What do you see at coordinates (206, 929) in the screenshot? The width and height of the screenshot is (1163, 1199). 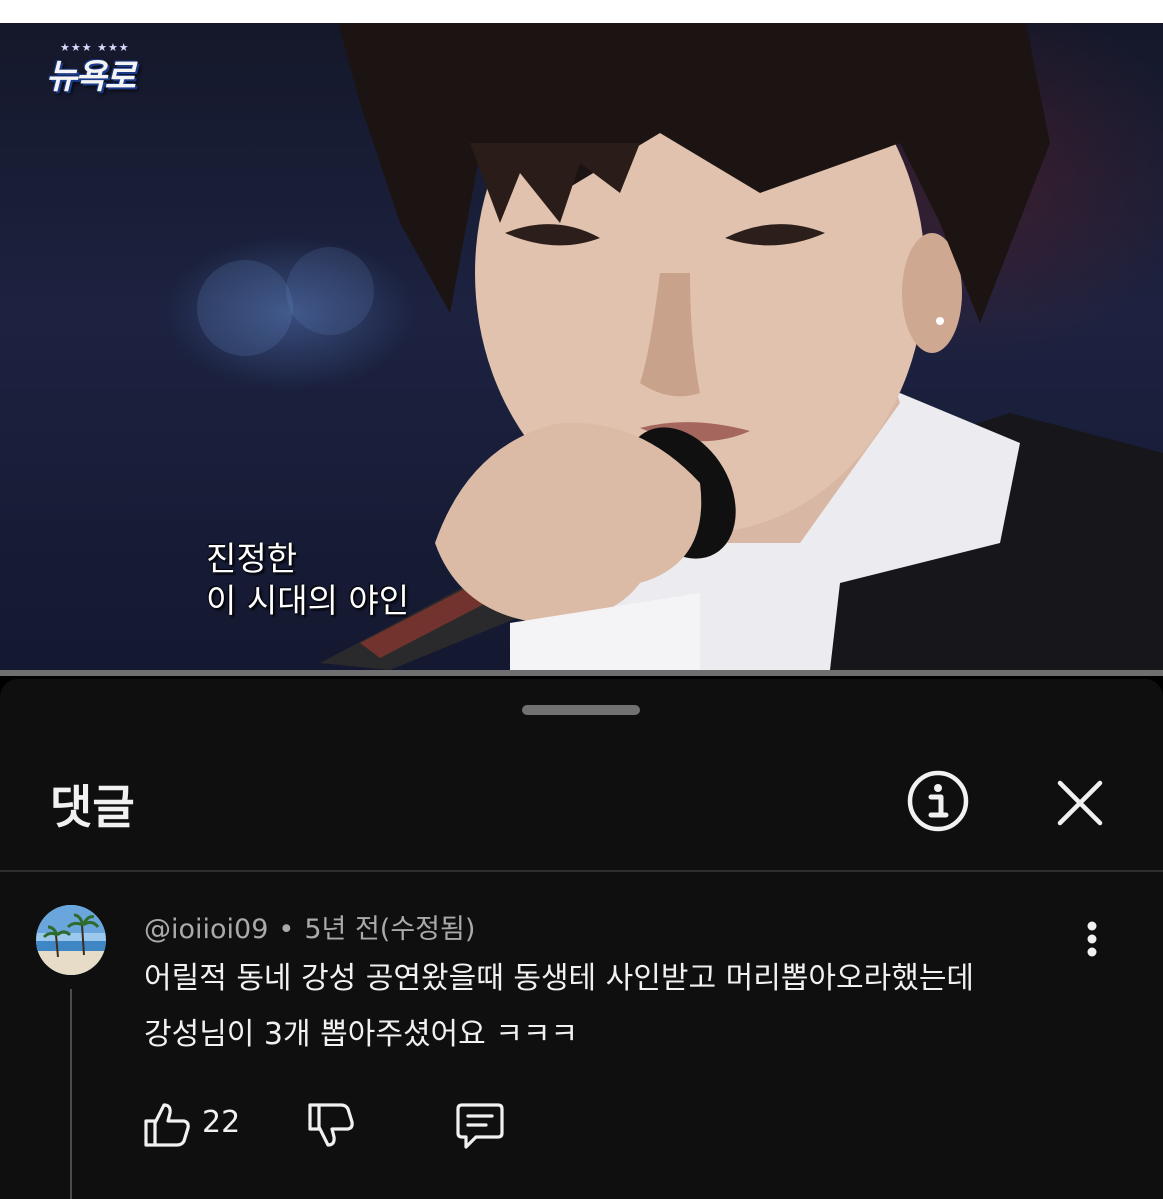 I see `comment-author: @ioiioi09` at bounding box center [206, 929].